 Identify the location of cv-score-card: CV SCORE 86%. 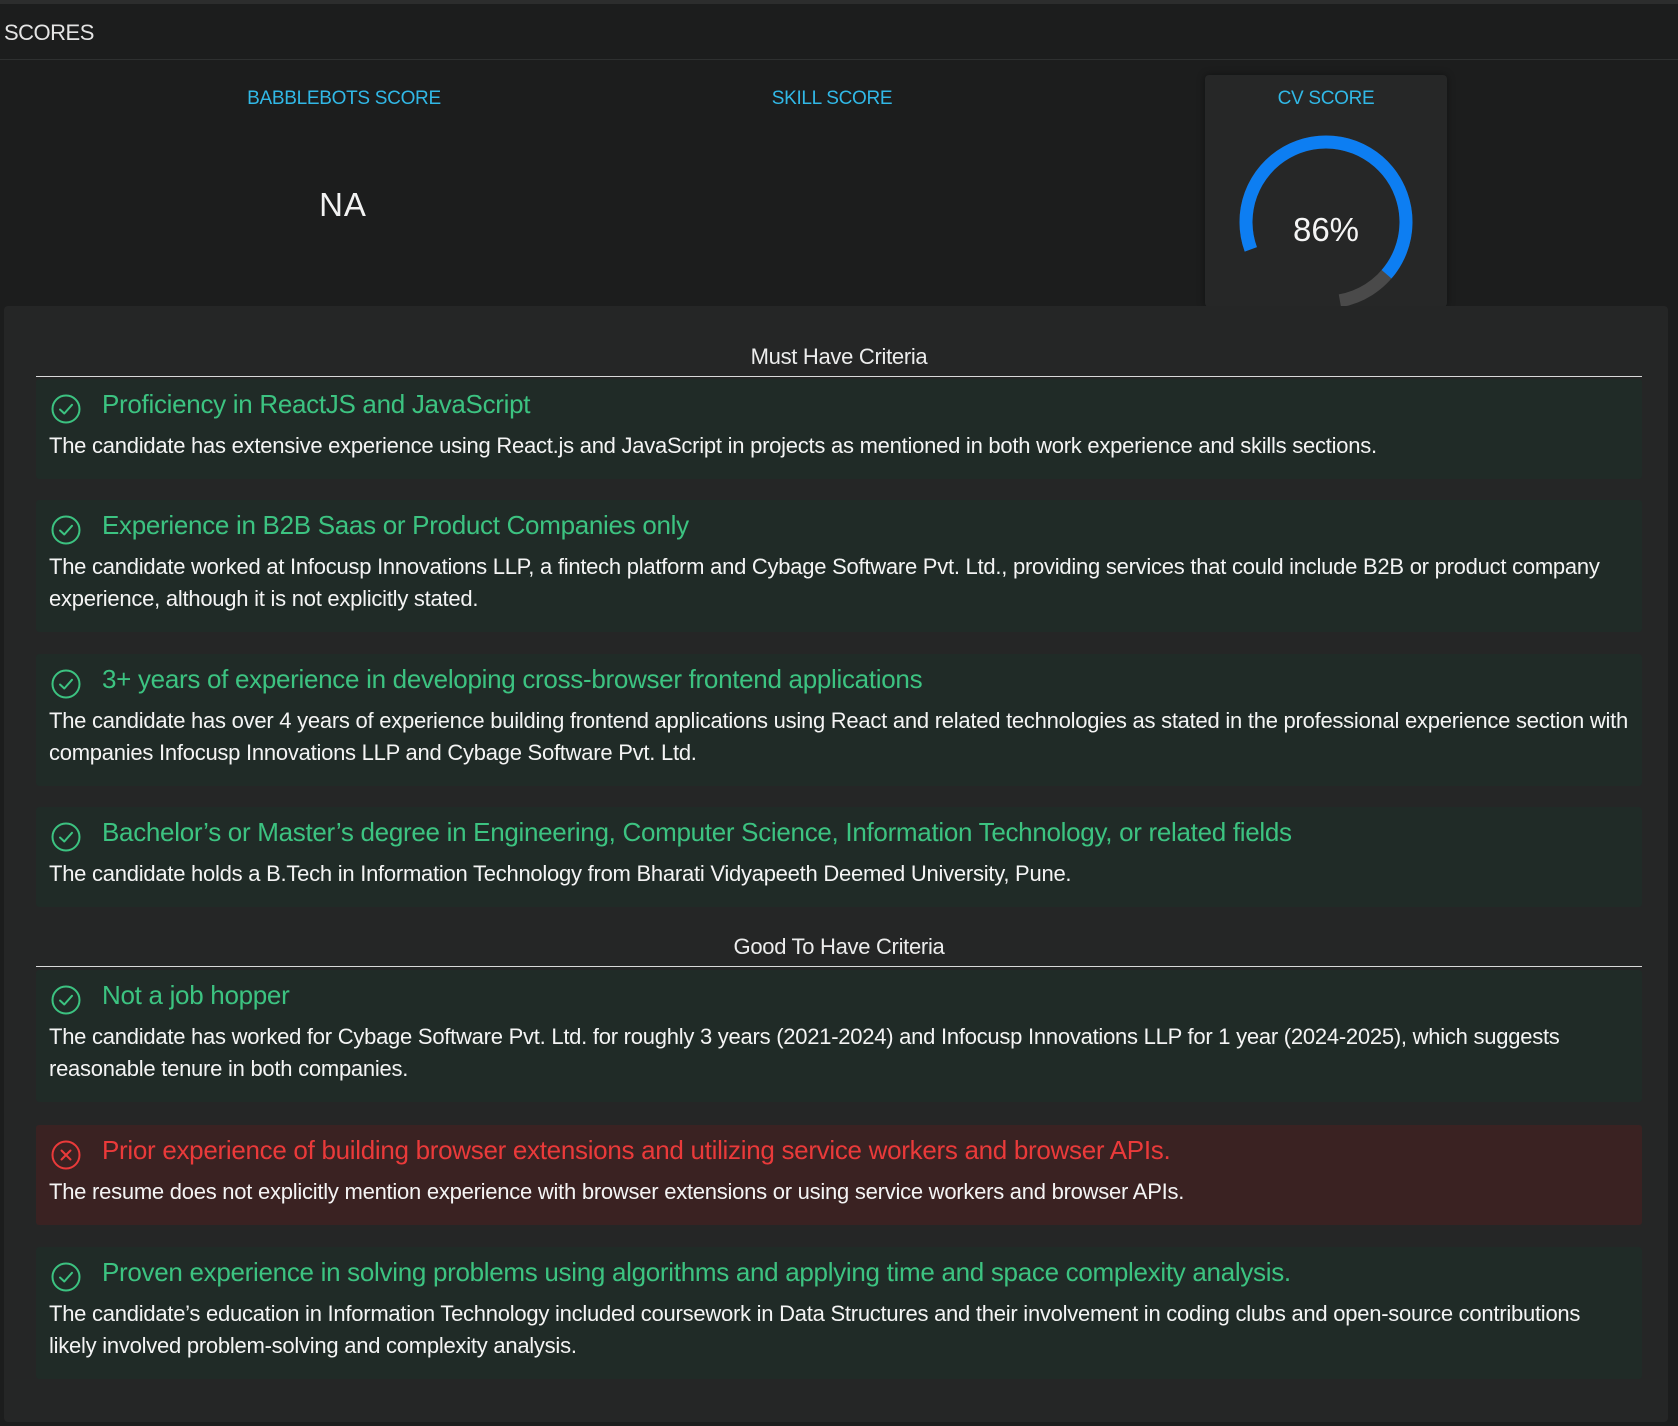
(1326, 191).